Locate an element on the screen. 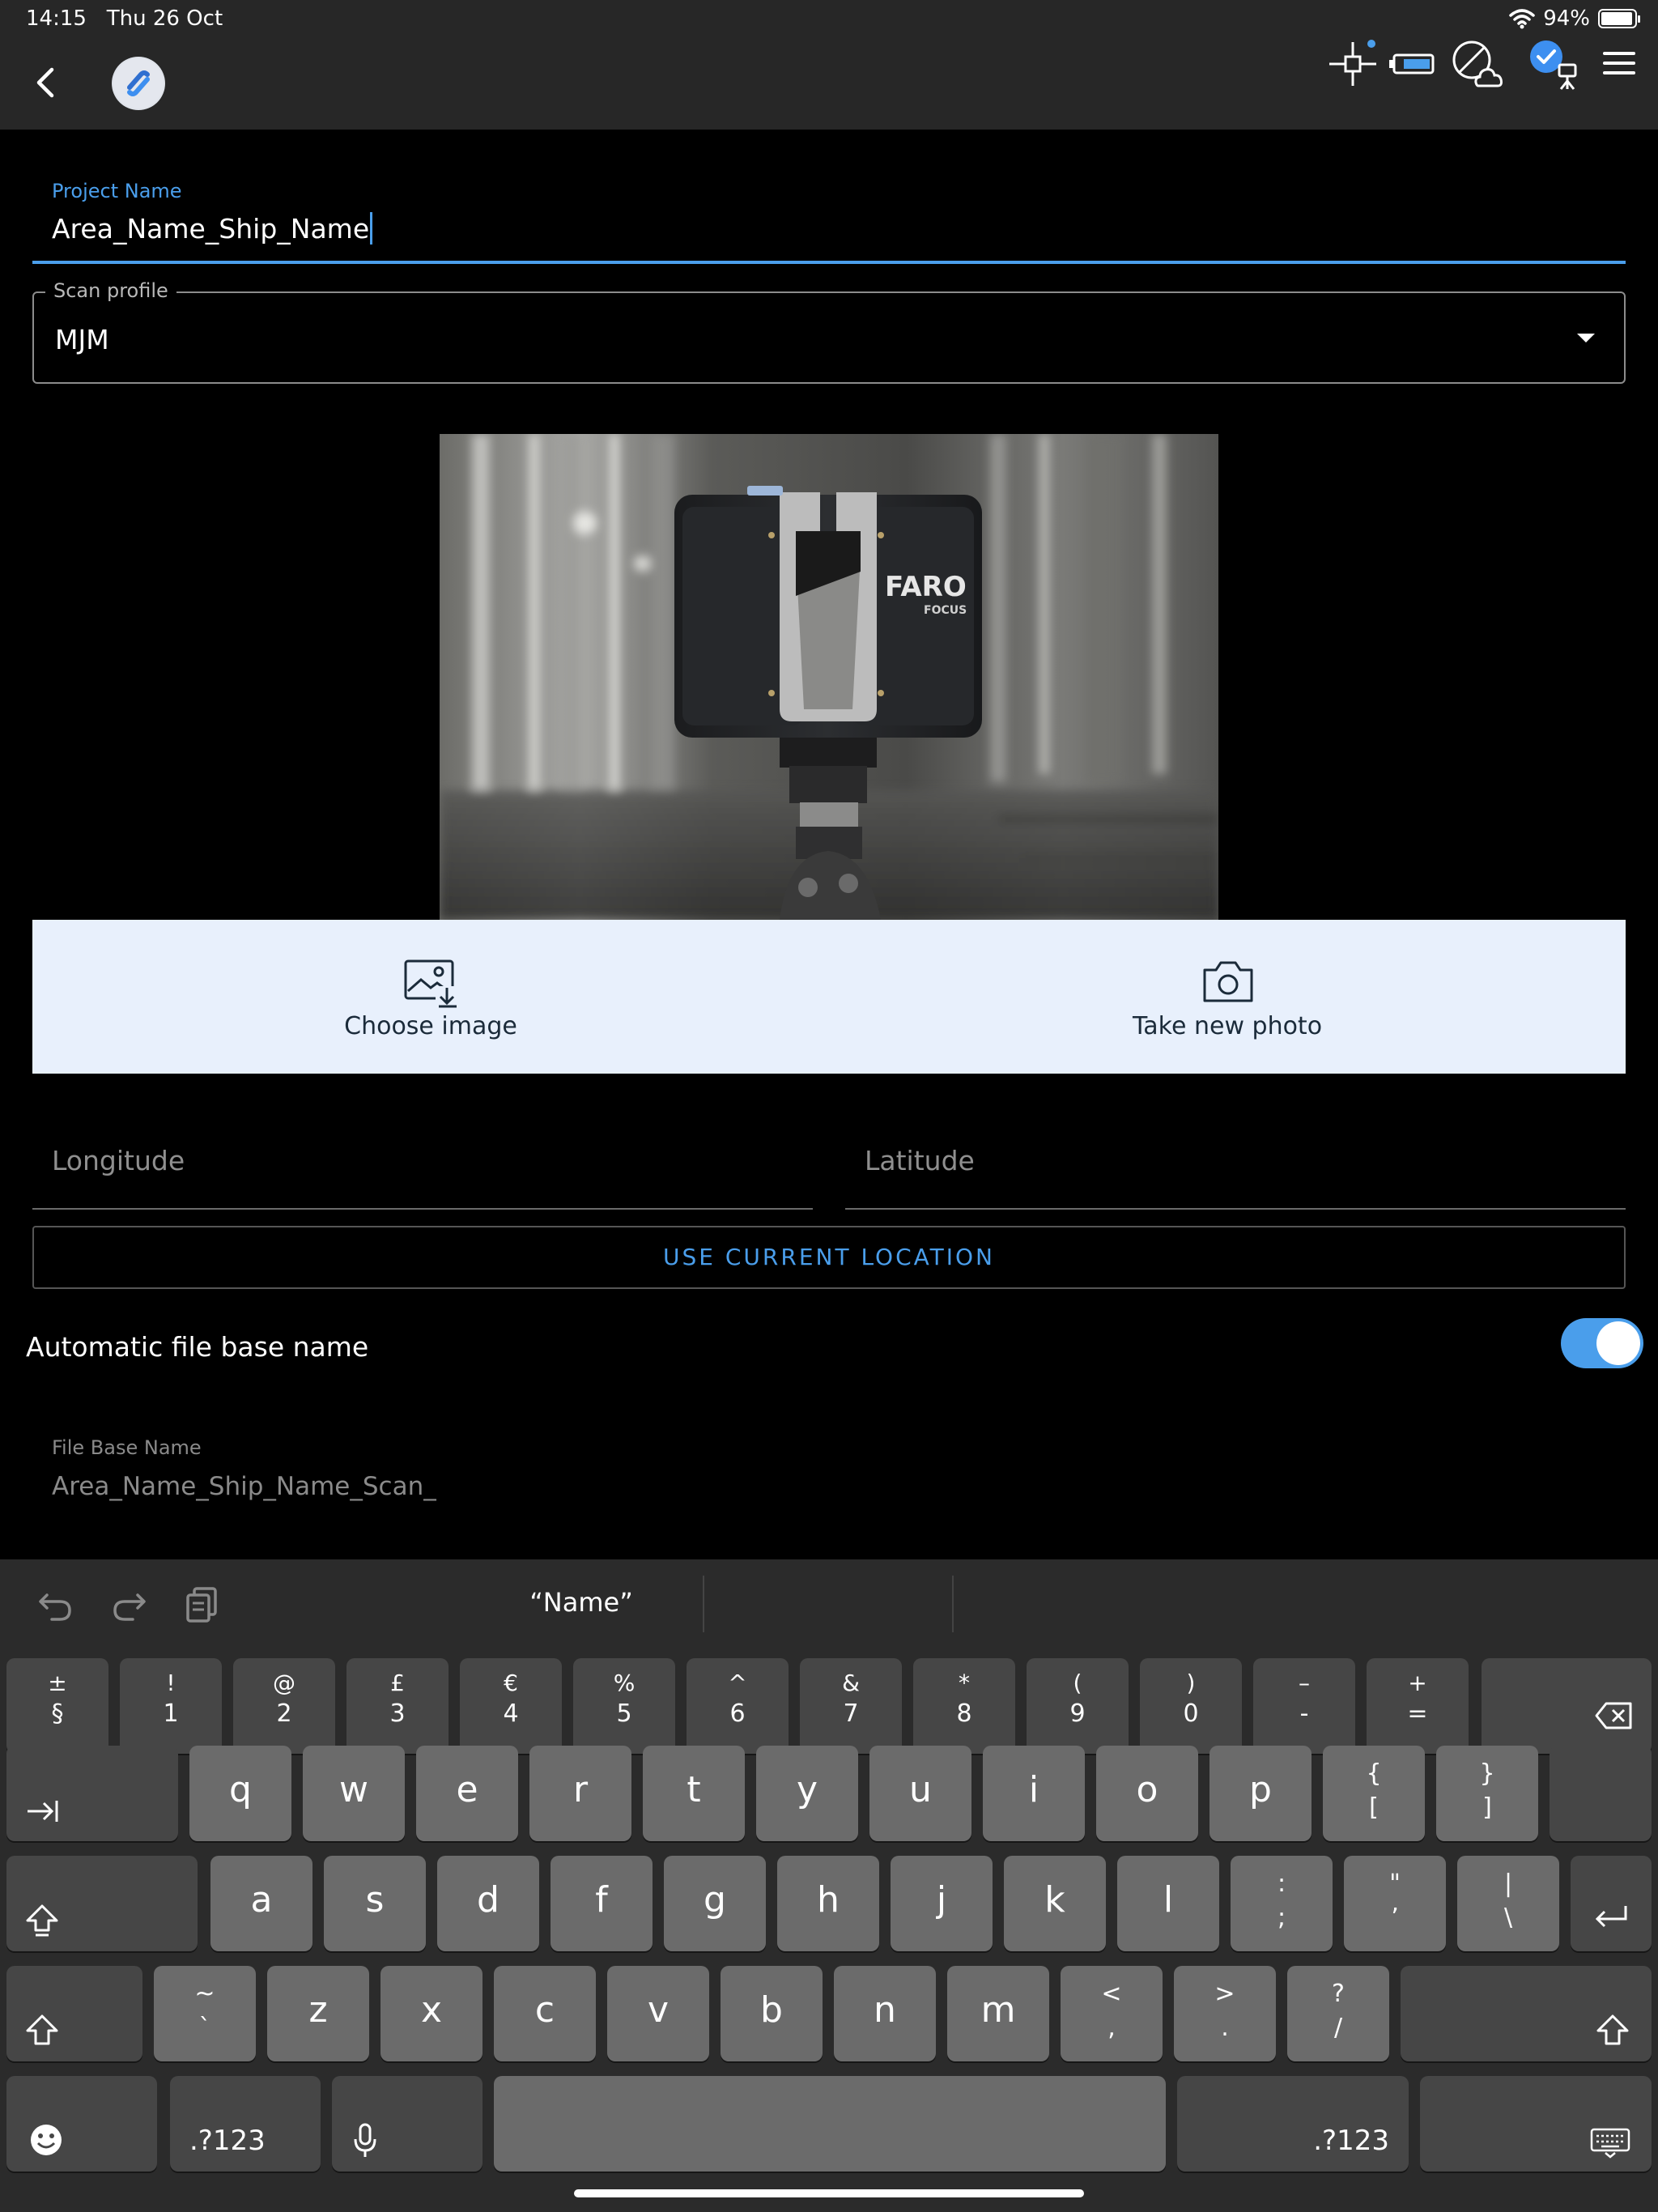 The width and height of the screenshot is (1658, 2212). key-r: r is located at coordinates (580, 1794).